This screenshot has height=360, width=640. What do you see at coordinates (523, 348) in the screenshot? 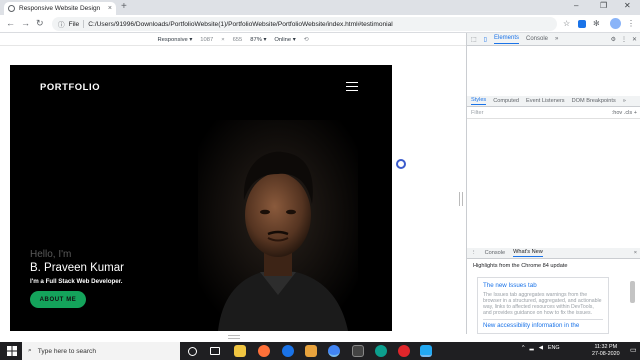
I see `tray-chevron-icon: ^` at bounding box center [523, 348].